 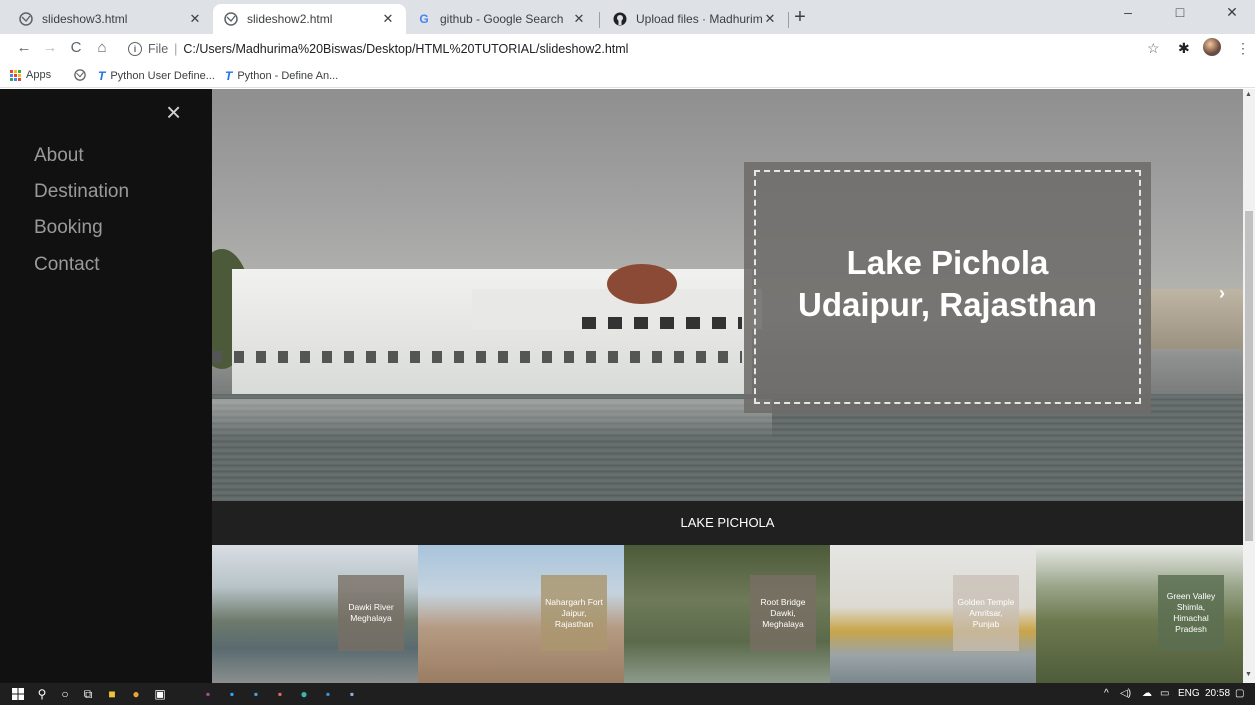 What do you see at coordinates (315, 614) in the screenshot?
I see `thumbnail-dawki-river: Dawki River Meghalaya` at bounding box center [315, 614].